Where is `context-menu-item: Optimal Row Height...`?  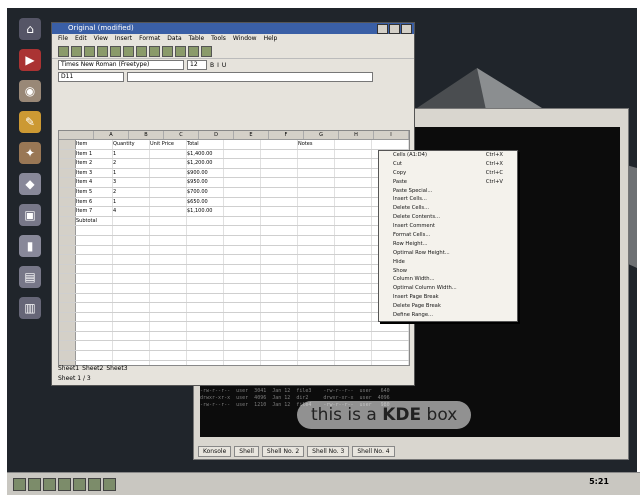 context-menu-item: Optimal Row Height... is located at coordinates (448, 253).